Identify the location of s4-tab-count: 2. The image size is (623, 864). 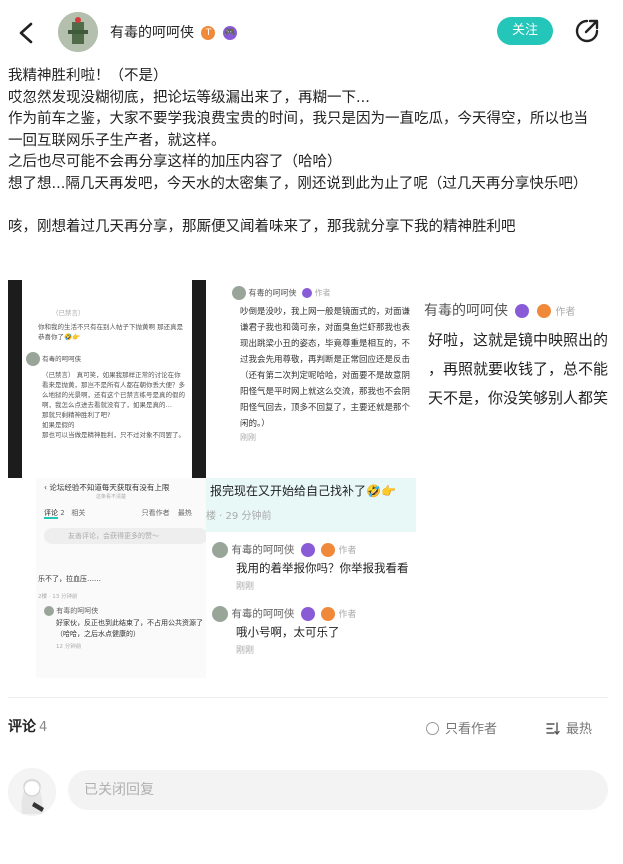
(62, 513).